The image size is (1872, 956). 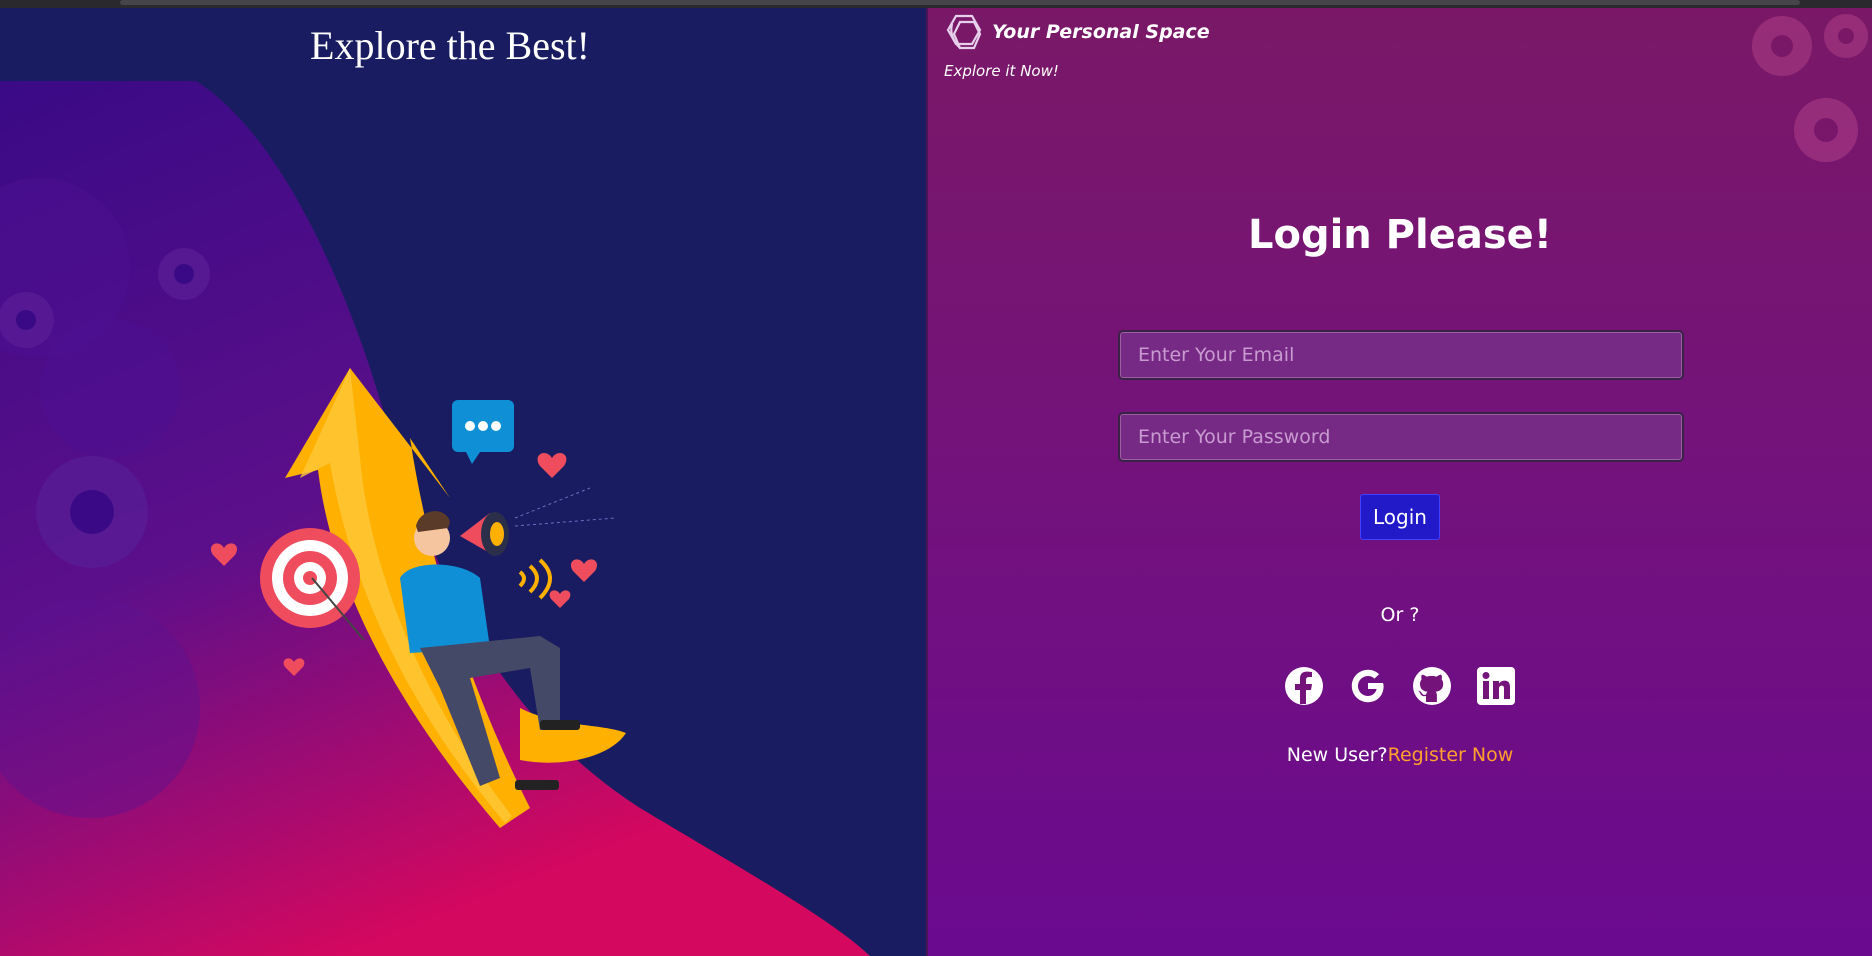 What do you see at coordinates (1401, 355) in the screenshot?
I see `email-field` at bounding box center [1401, 355].